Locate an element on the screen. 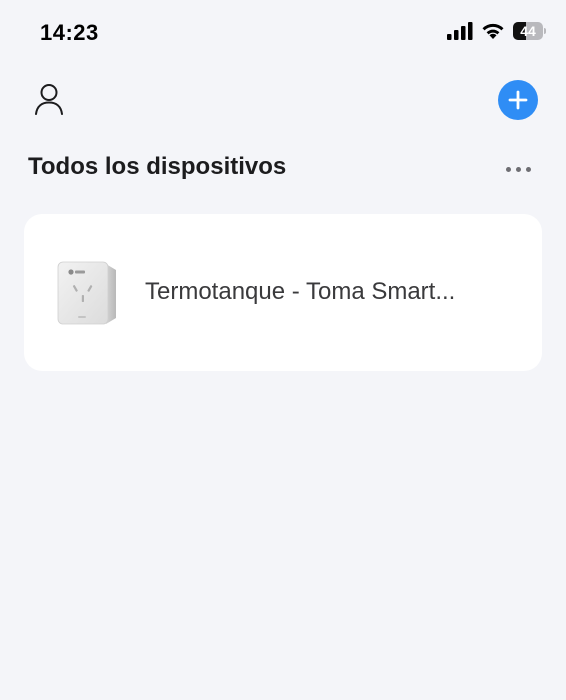  battery-body: 44 is located at coordinates (528, 31).